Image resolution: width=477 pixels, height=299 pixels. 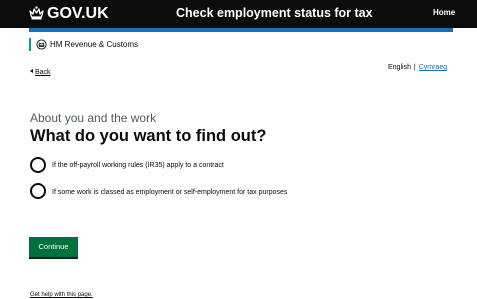 What do you see at coordinates (444, 13) in the screenshot?
I see `home-link: Home` at bounding box center [444, 13].